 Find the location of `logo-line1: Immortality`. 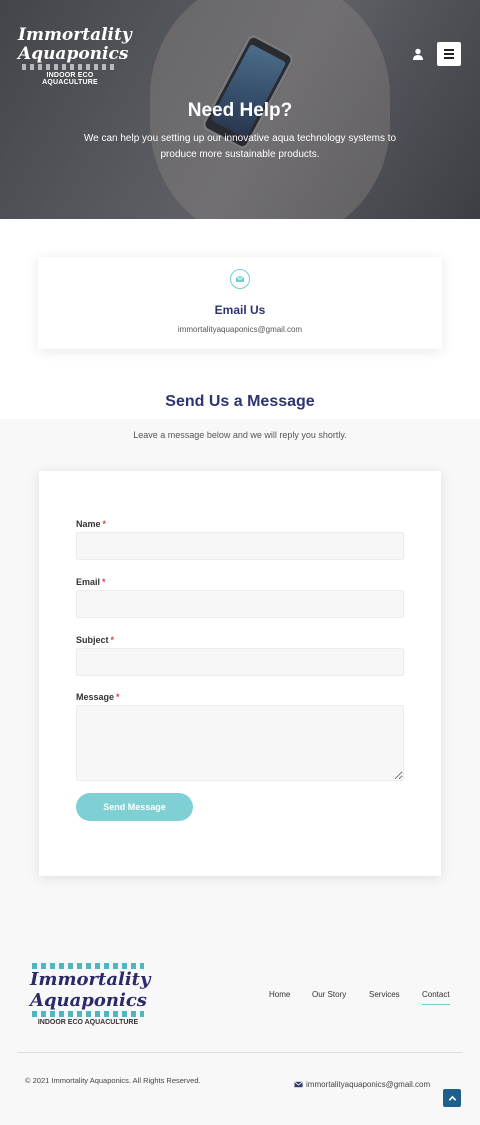

logo-line1: Immortality is located at coordinates (75, 35).